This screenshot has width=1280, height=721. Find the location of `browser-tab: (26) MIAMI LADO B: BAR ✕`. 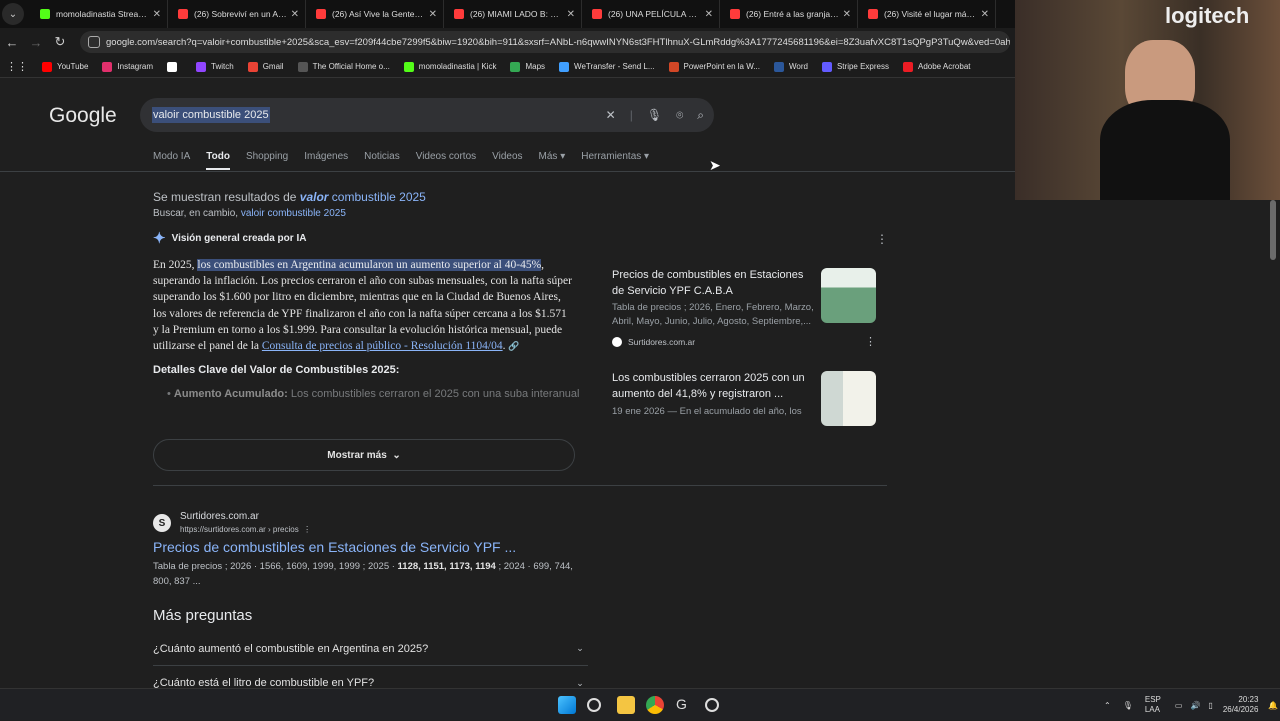

browser-tab: (26) MIAMI LADO B: BAR ✕ is located at coordinates (513, 14).